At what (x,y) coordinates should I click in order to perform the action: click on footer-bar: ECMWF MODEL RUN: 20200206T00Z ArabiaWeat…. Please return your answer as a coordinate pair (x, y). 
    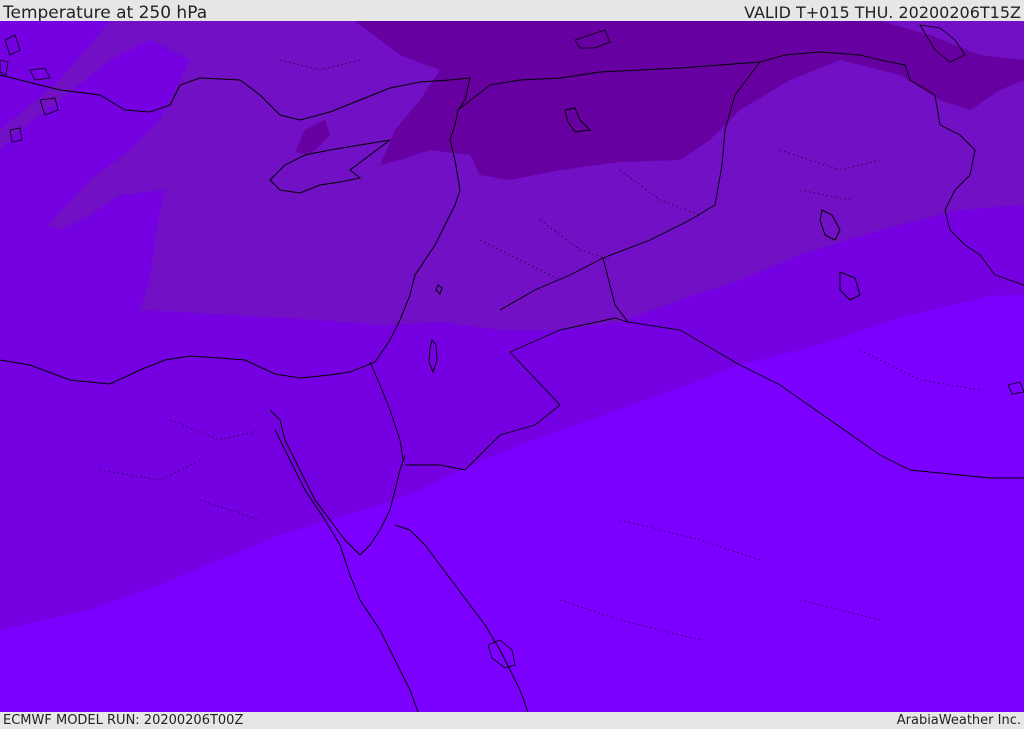
    Looking at the image, I should click on (512, 720).